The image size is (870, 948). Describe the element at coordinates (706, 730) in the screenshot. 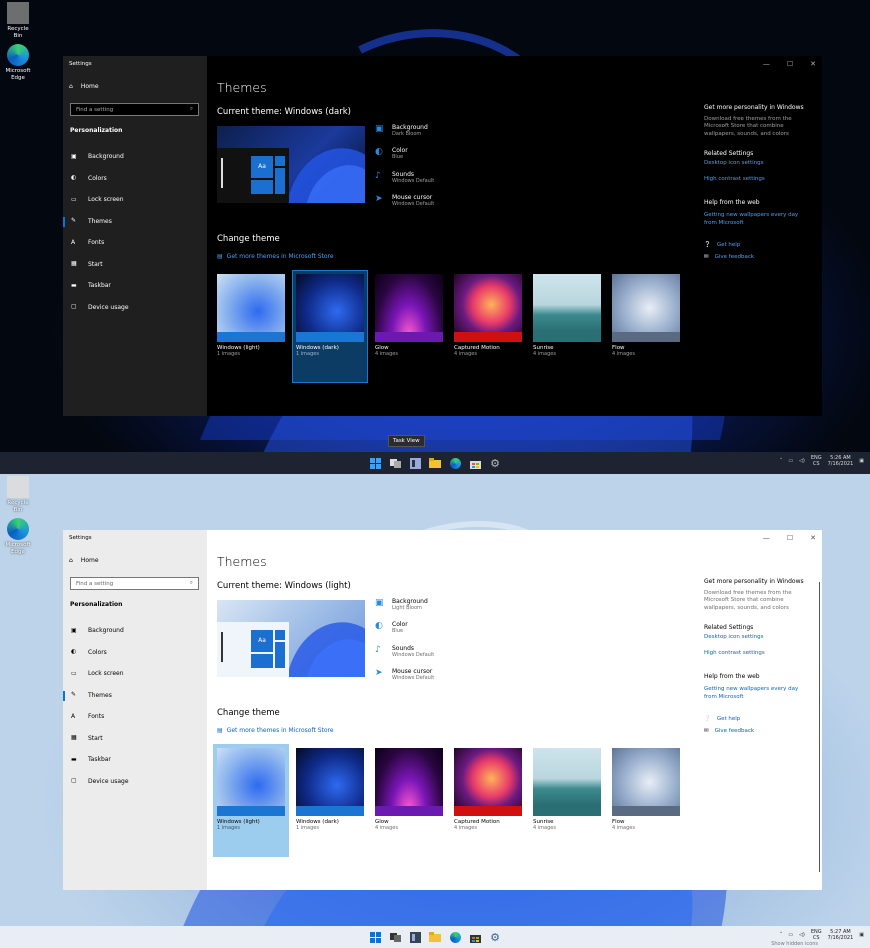

I see `feedback-icon: ✉` at that location.